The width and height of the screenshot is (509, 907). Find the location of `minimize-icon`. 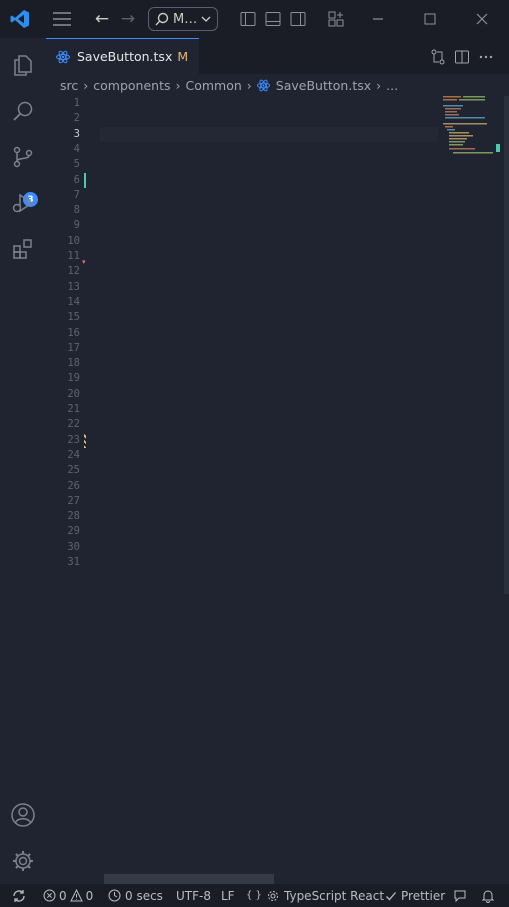

minimize-icon is located at coordinates (378, 19).